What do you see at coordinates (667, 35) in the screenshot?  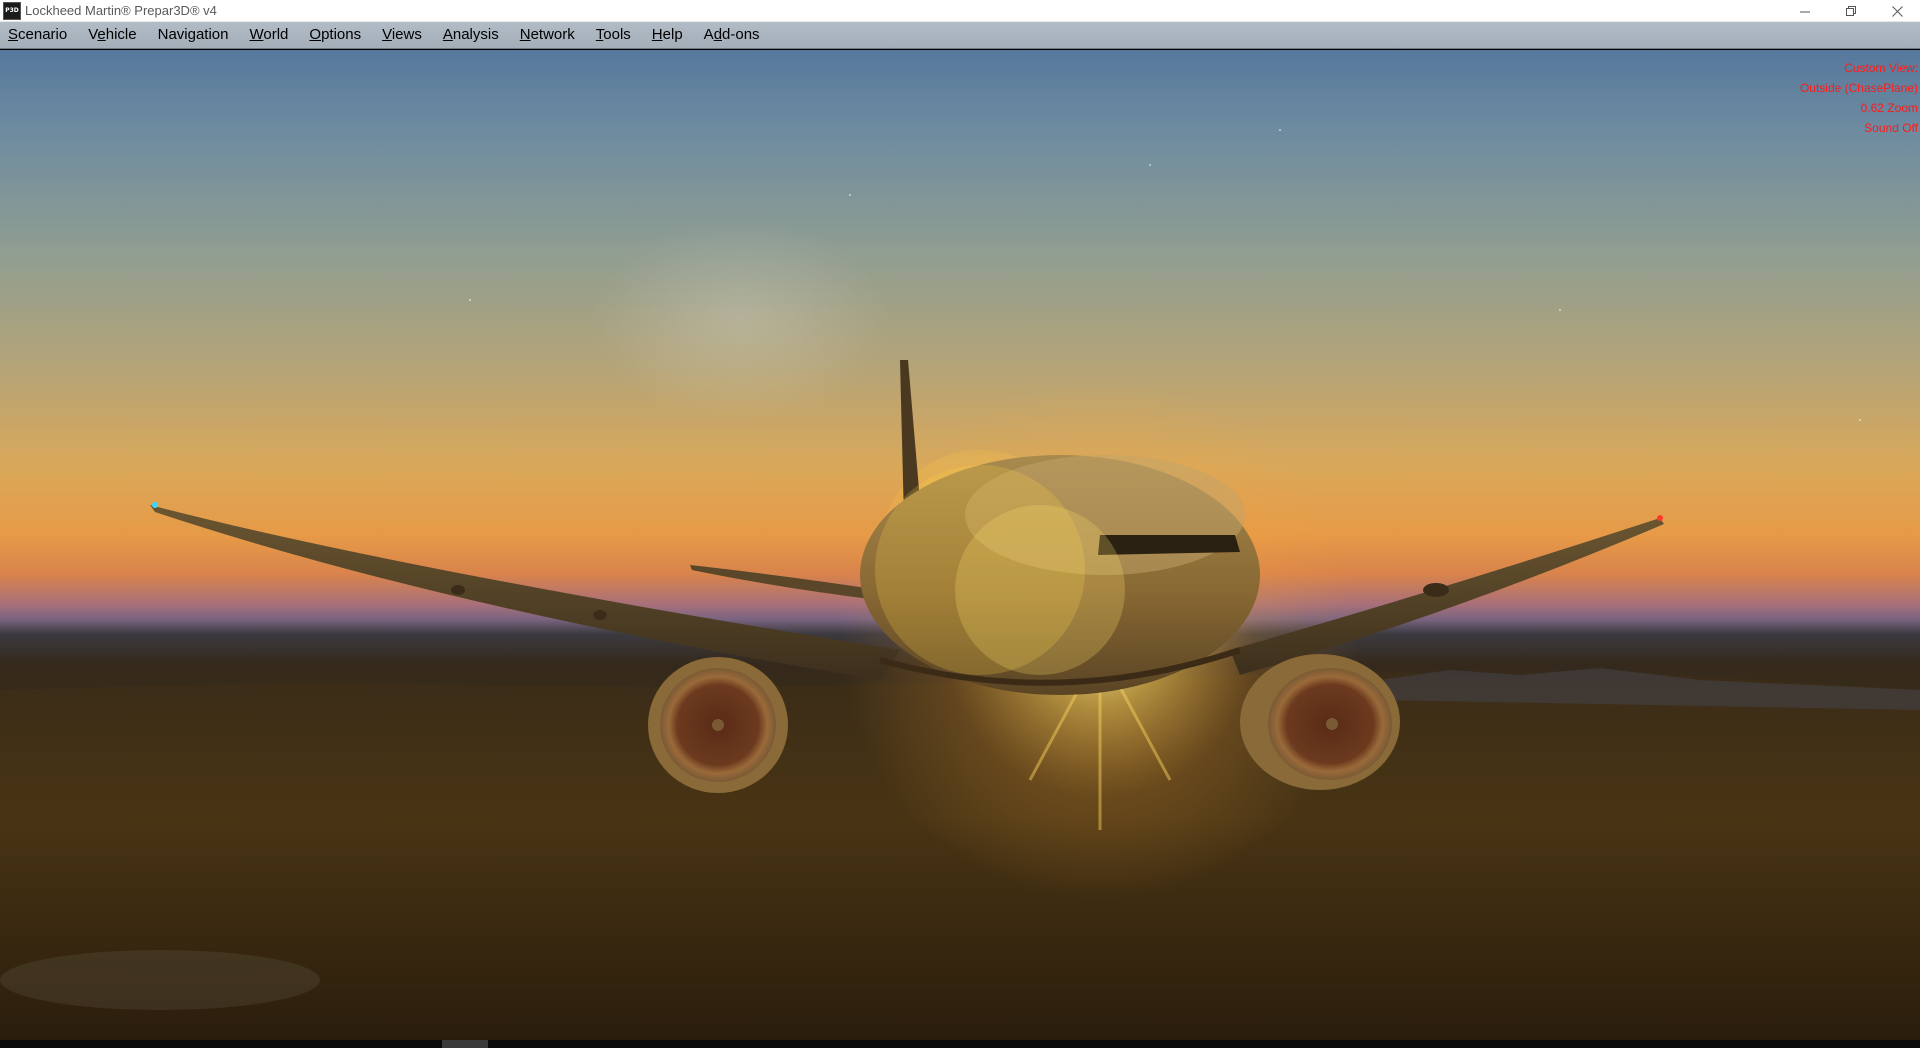 I see `menu-help: Help` at bounding box center [667, 35].